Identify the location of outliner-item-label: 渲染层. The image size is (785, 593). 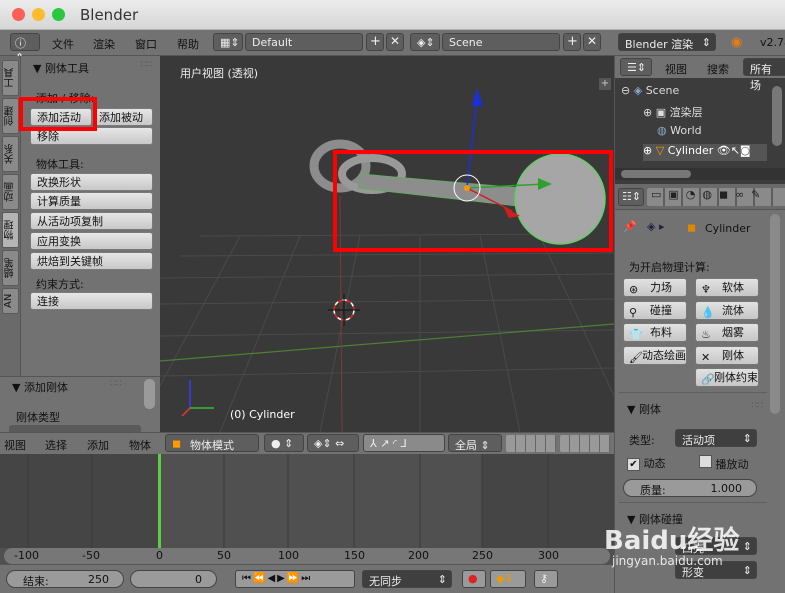
(686, 112).